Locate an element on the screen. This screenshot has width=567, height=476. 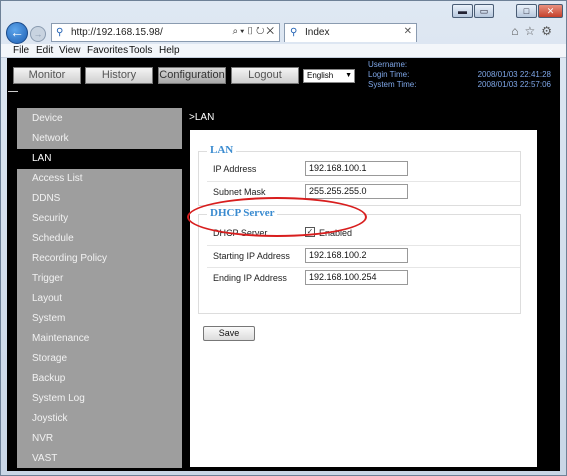
breadcrumb: >LAN is located at coordinates (363, 119).